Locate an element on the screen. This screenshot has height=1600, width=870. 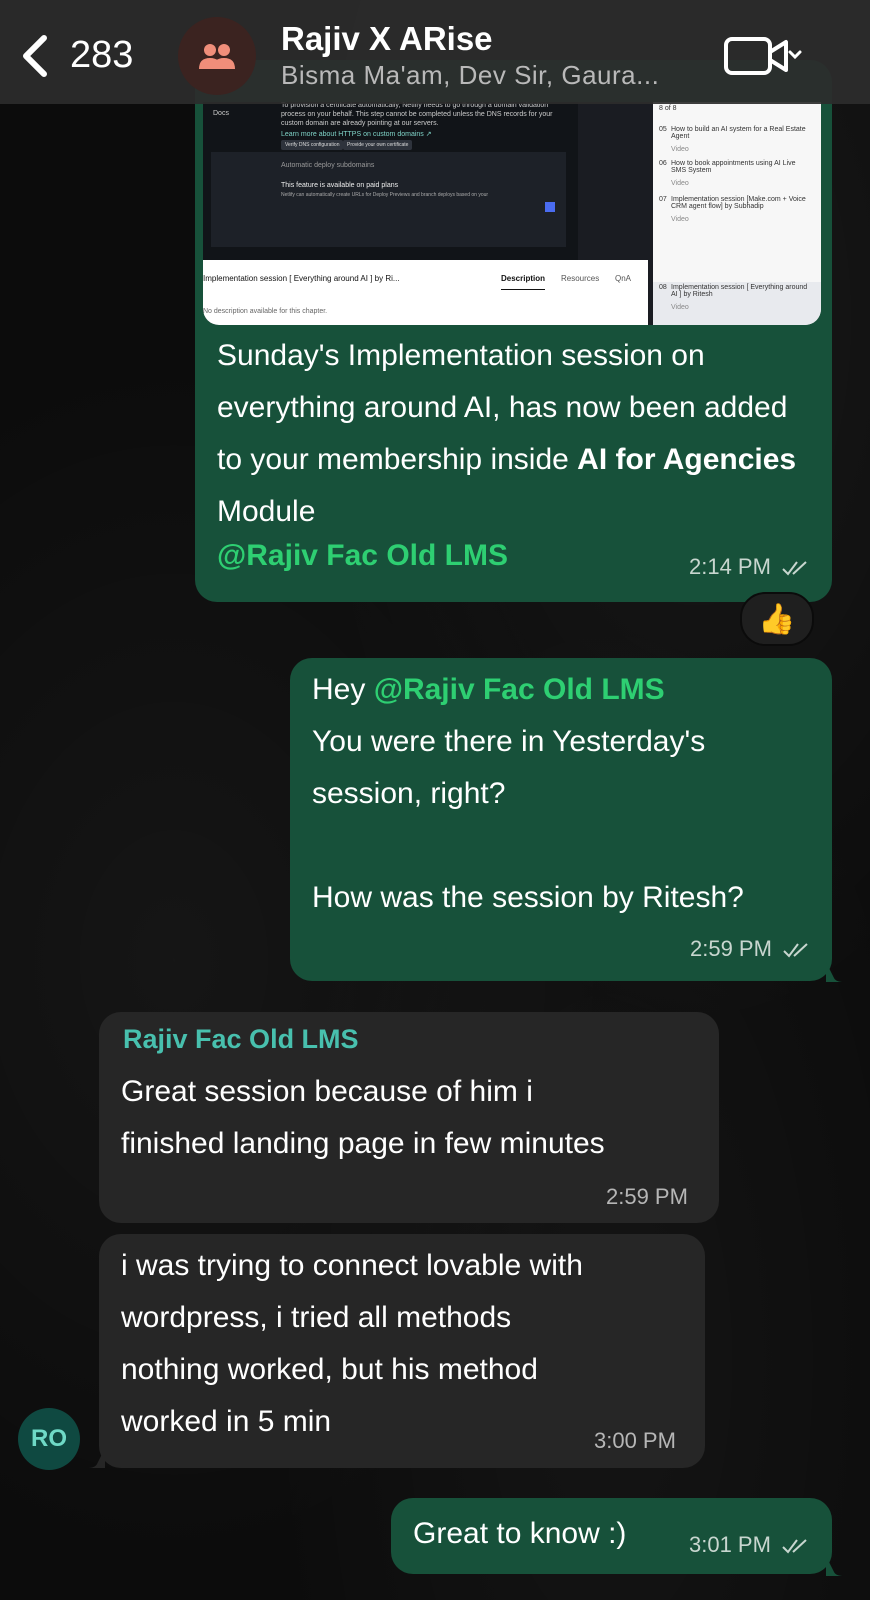
back-unread-count: 283 is located at coordinates (101, 55).